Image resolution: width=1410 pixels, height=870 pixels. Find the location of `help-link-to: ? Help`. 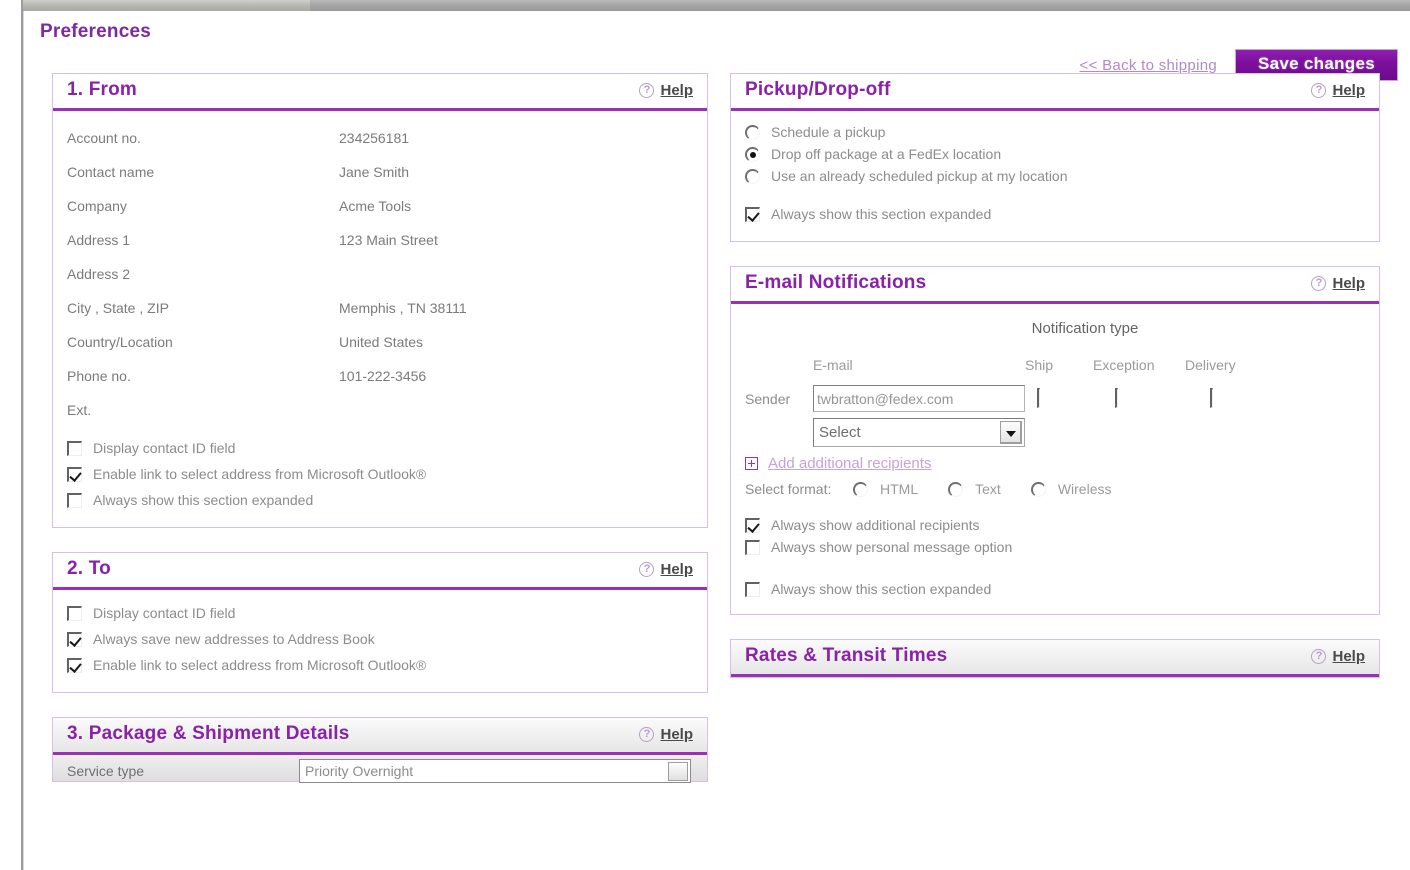

help-link-to: ? Help is located at coordinates (666, 569).